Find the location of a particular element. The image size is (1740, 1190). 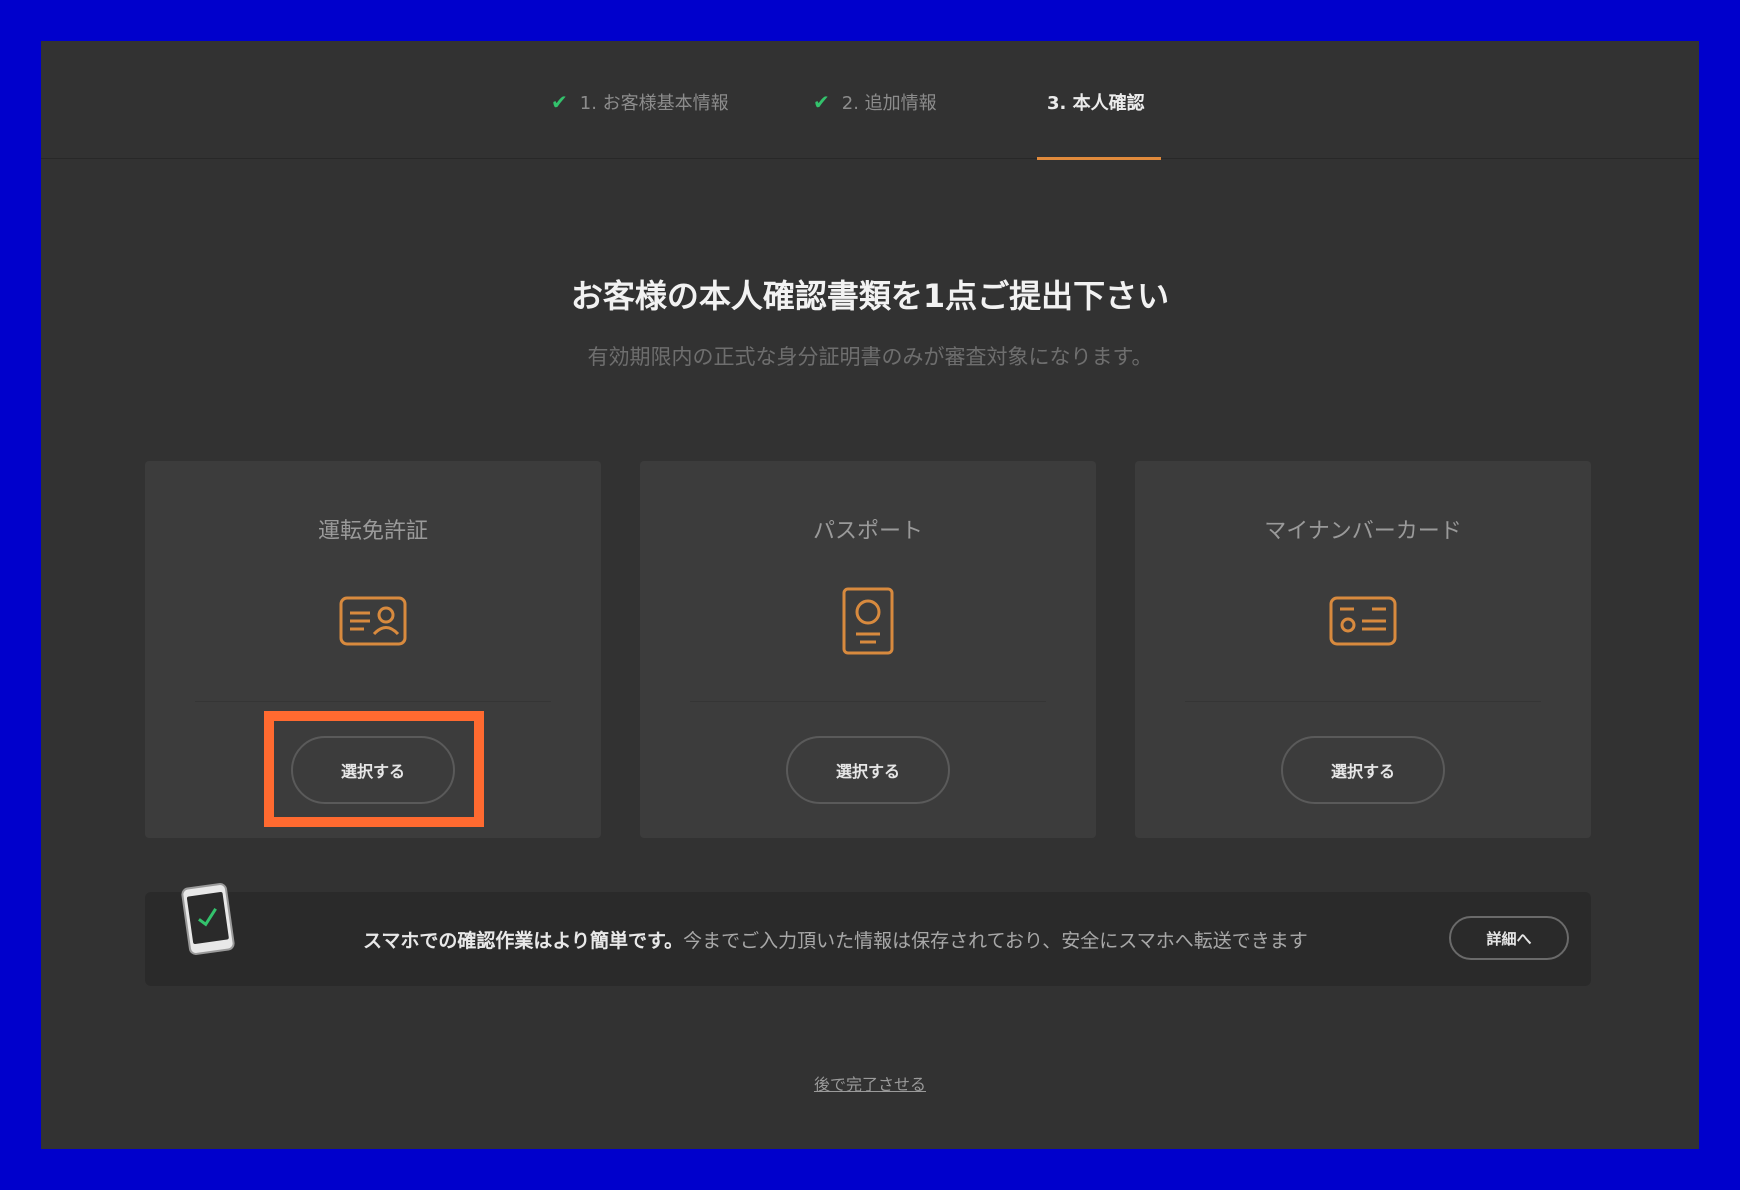

smartphone-check-icon is located at coordinates (208, 919).